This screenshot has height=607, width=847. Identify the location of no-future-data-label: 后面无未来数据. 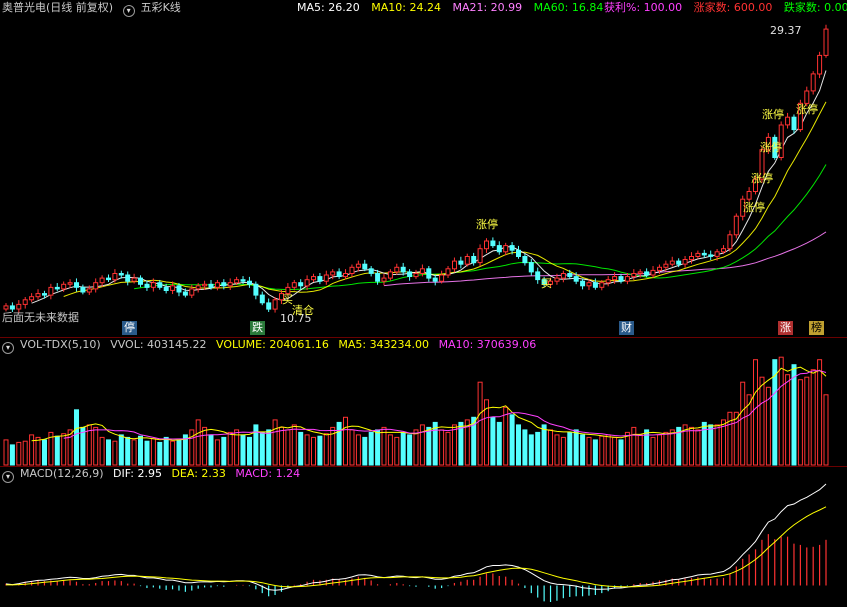
(40, 317).